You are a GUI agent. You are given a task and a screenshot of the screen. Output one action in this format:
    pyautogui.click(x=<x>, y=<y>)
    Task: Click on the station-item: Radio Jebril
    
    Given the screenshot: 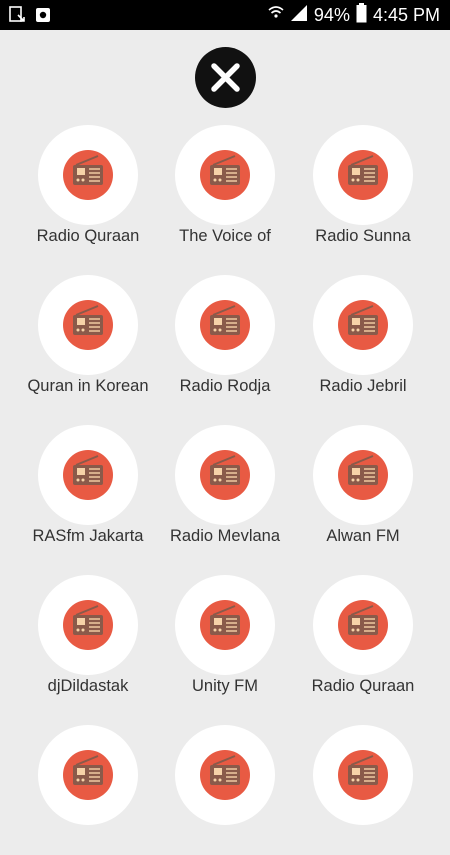 What is the action you would take?
    pyautogui.click(x=363, y=340)
    